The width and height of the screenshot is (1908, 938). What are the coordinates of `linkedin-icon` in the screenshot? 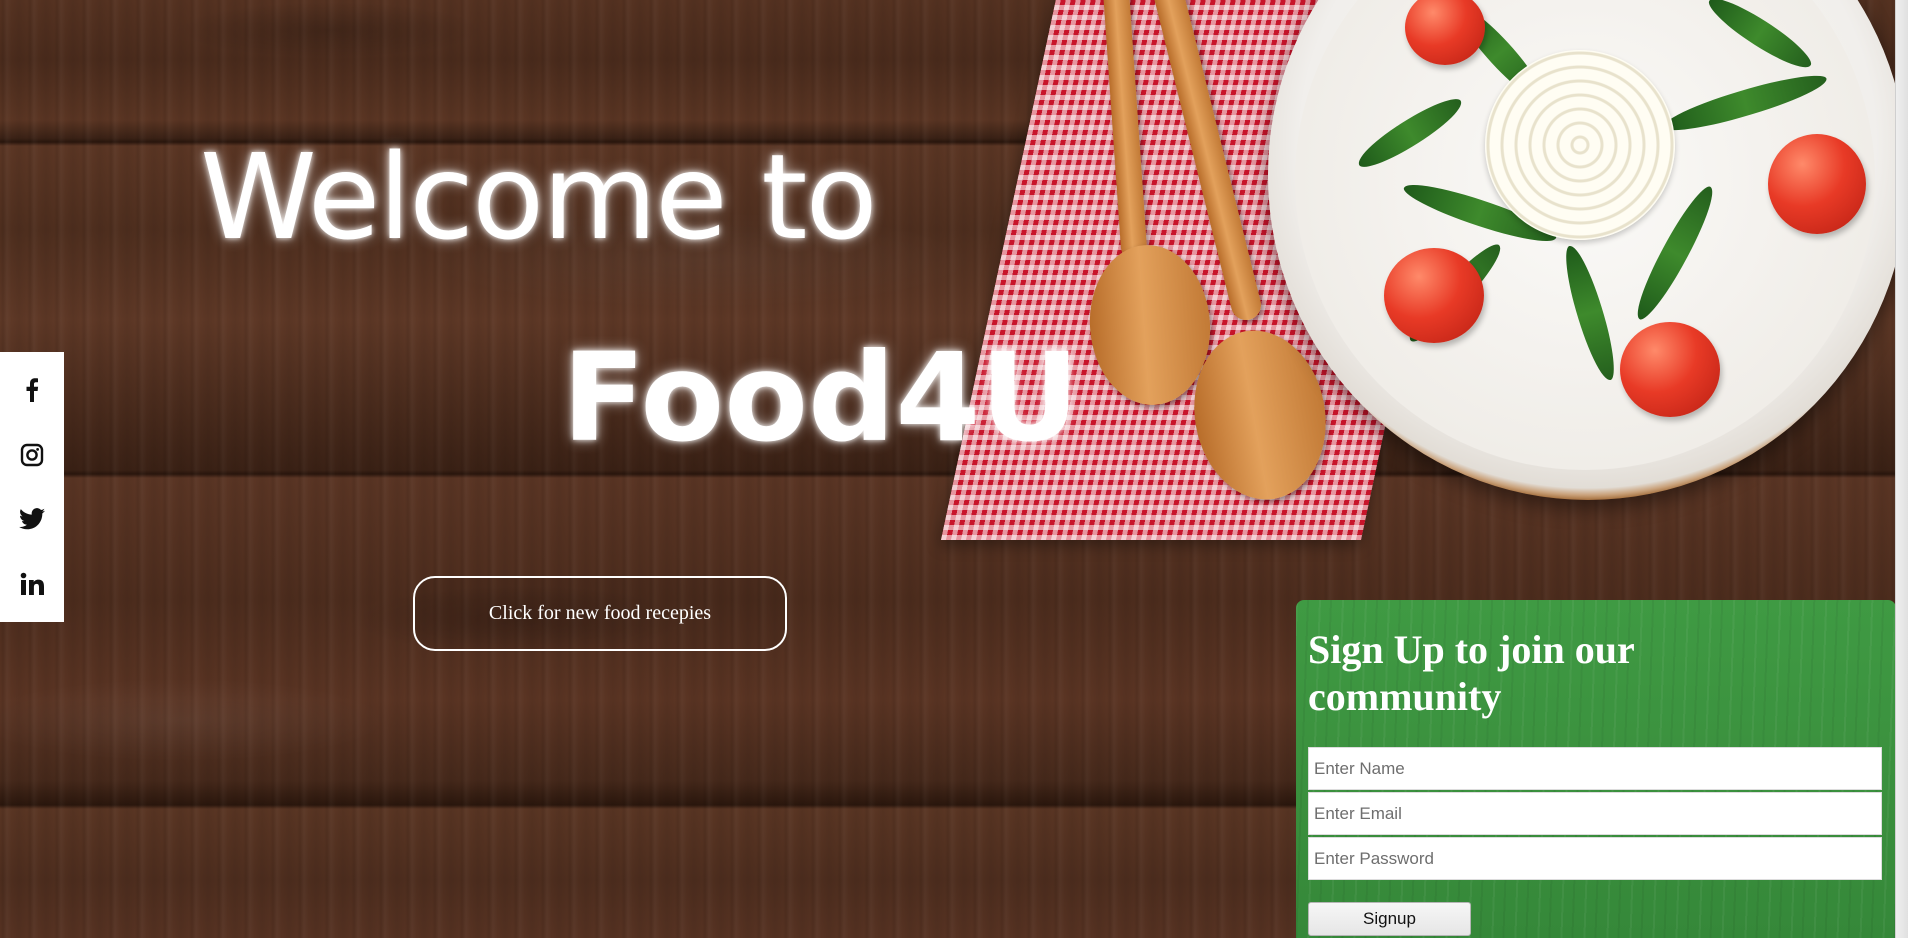 It's located at (32, 584).